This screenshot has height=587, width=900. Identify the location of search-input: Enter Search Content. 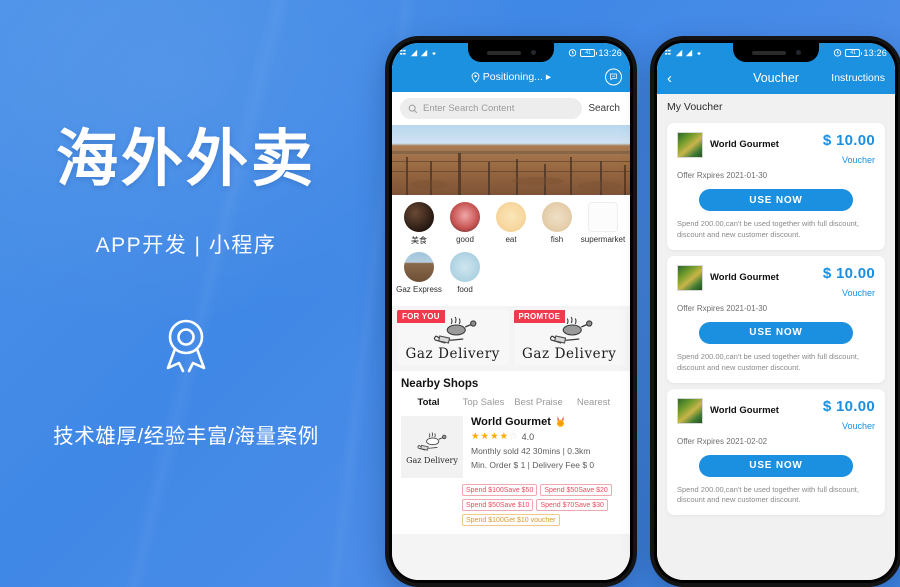
(491, 108).